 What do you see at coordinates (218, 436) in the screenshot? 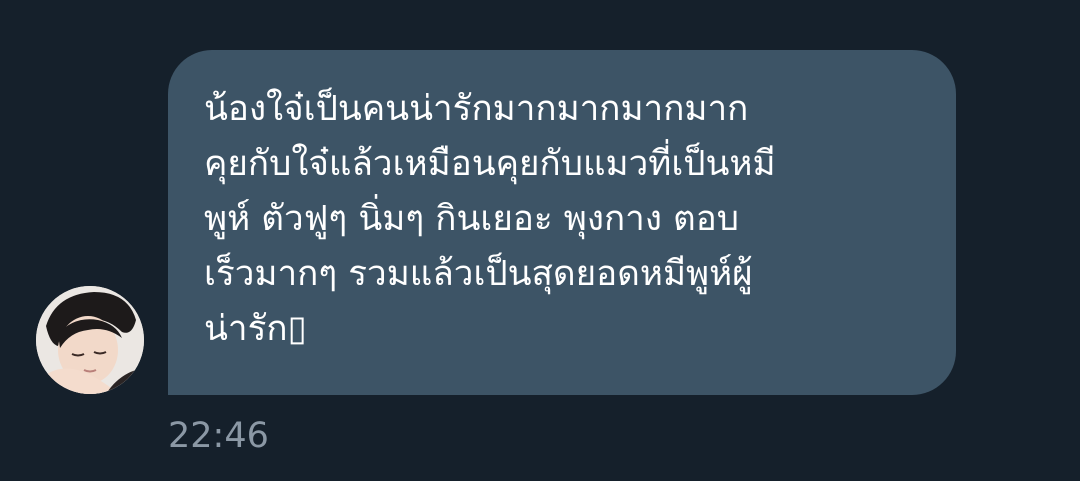
I see `message-timestamp: 22:46` at bounding box center [218, 436].